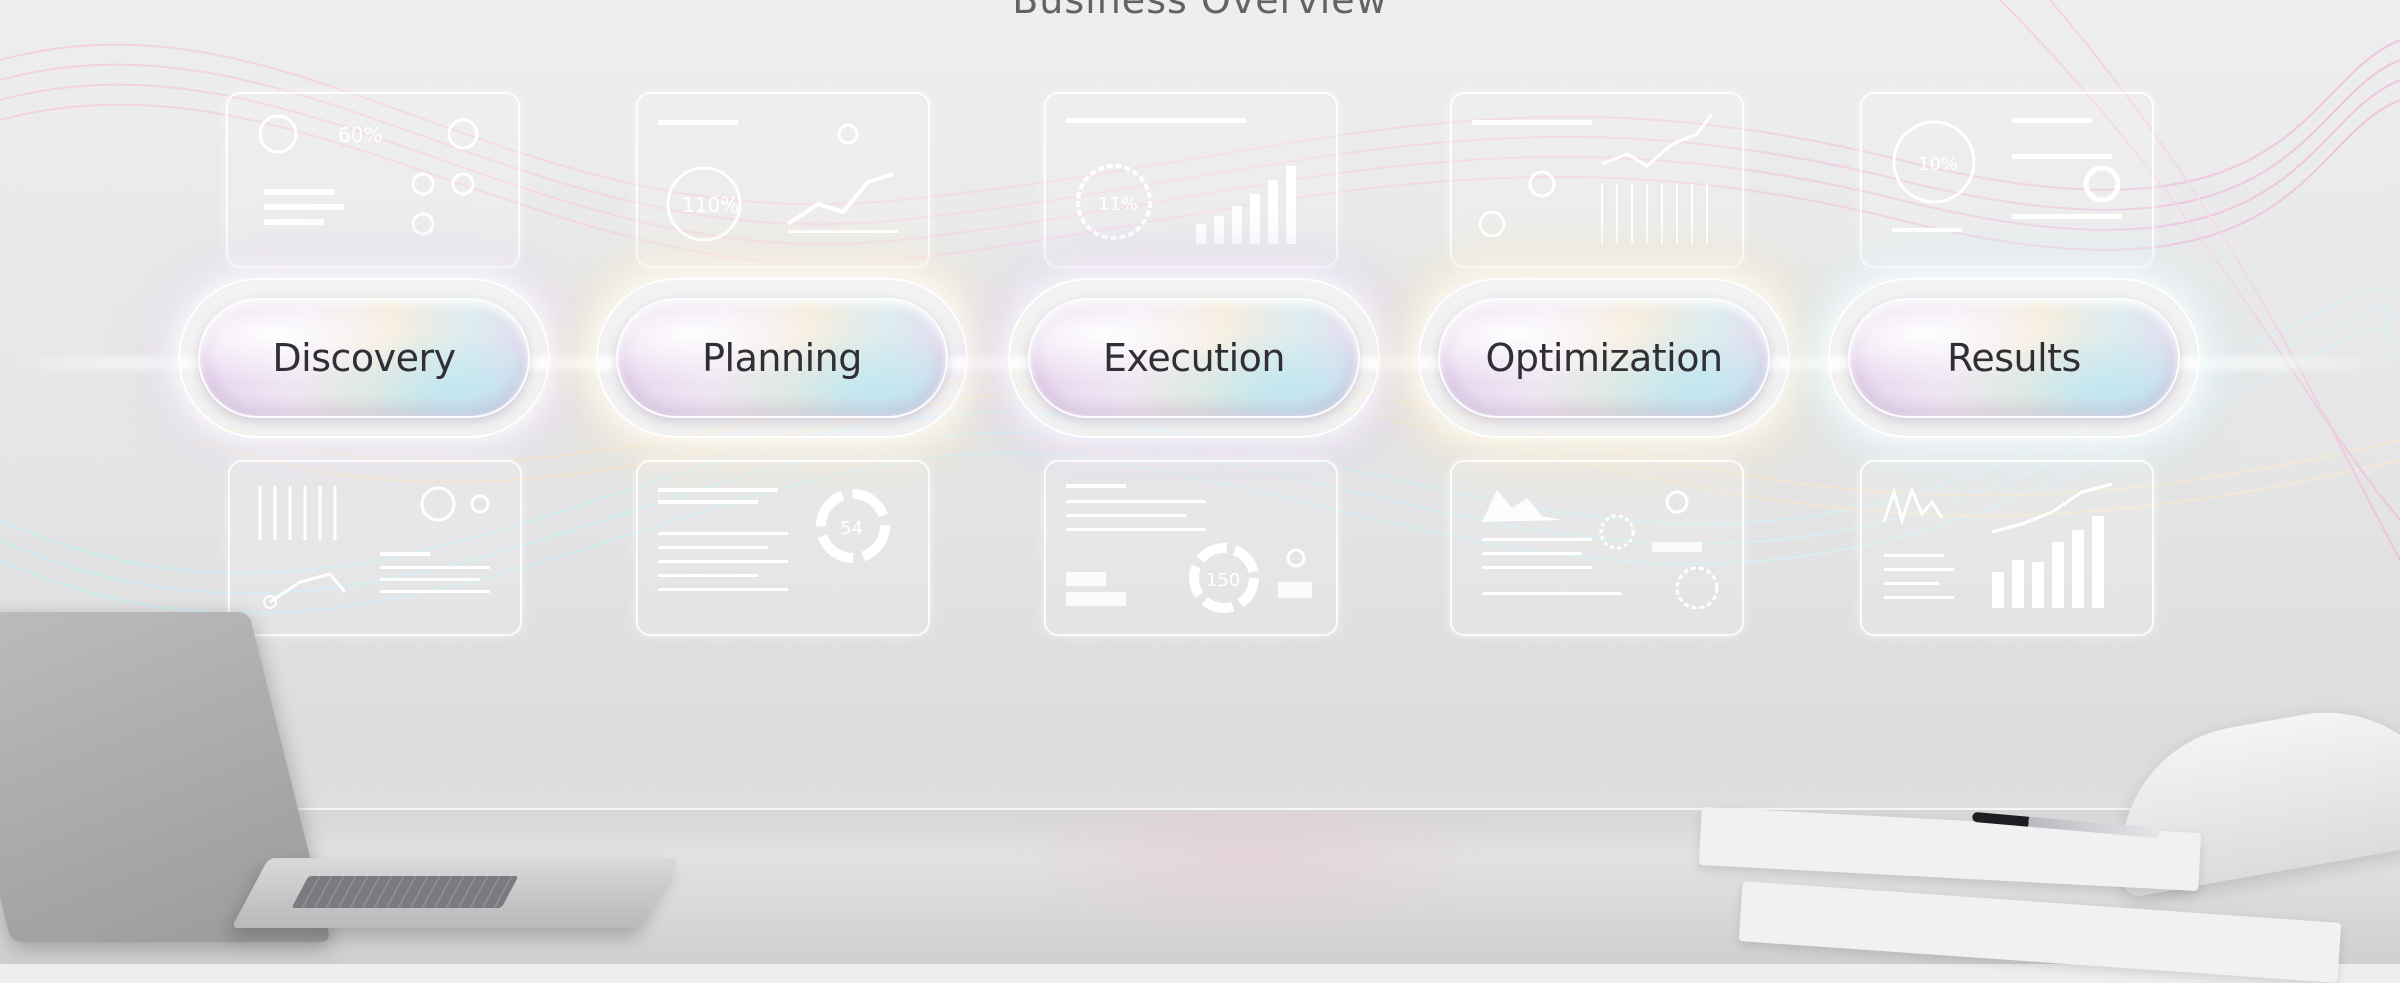 This screenshot has width=2400, height=983. Describe the element at coordinates (710, 205) in the screenshot. I see `panel-readout: 110%` at that location.